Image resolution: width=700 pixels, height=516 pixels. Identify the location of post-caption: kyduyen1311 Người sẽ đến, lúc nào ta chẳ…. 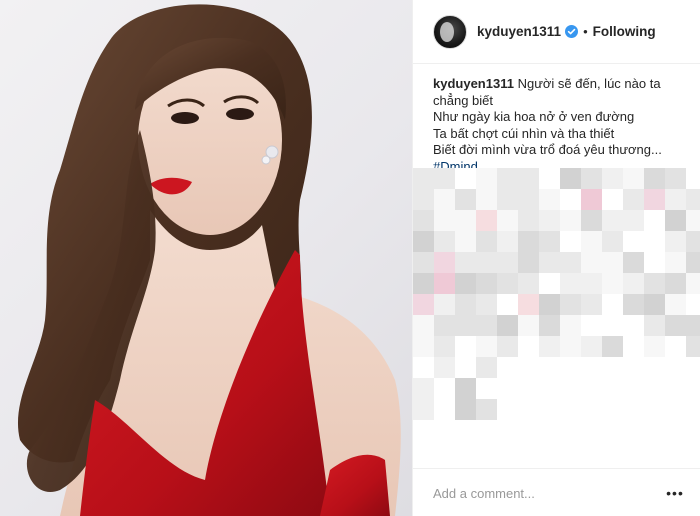
(559, 125).